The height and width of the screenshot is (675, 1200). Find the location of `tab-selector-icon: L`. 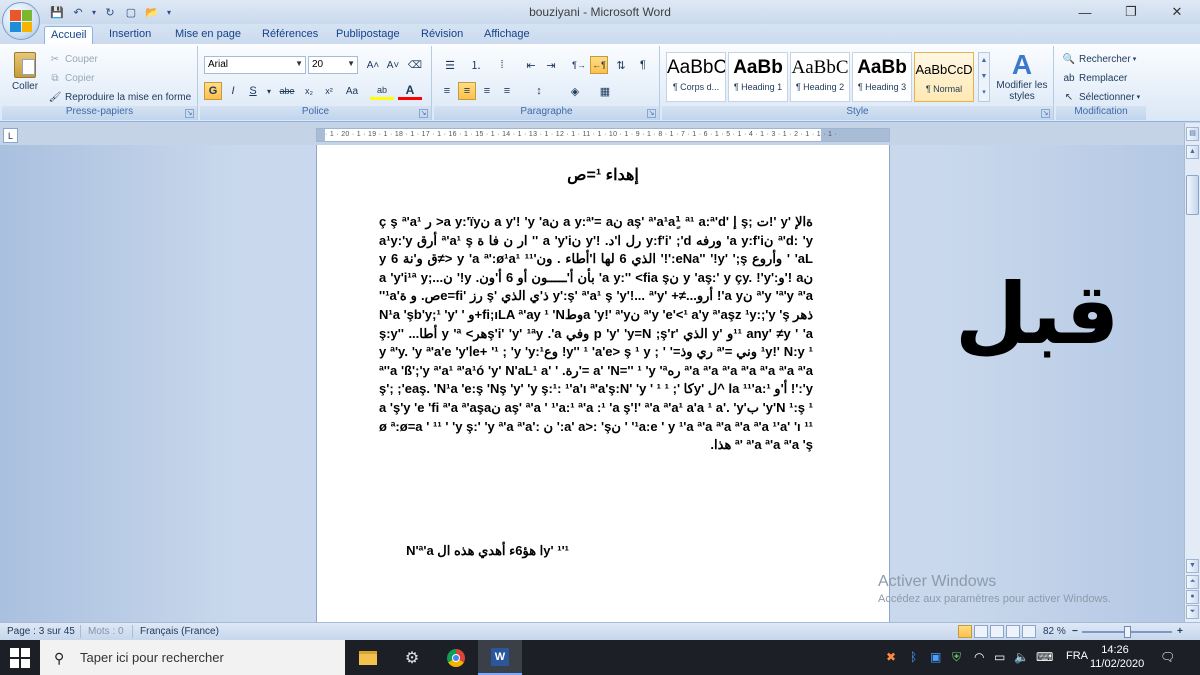

tab-selector-icon: L is located at coordinates (10, 135).